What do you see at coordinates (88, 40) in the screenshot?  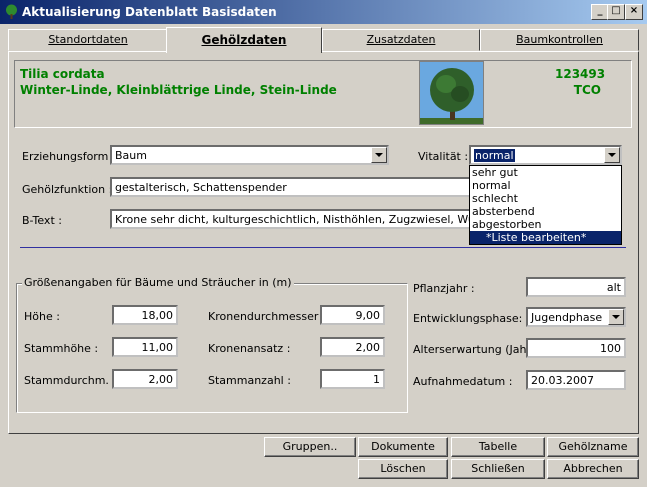 I see `tab-standortdaten: Standortdaten` at bounding box center [88, 40].